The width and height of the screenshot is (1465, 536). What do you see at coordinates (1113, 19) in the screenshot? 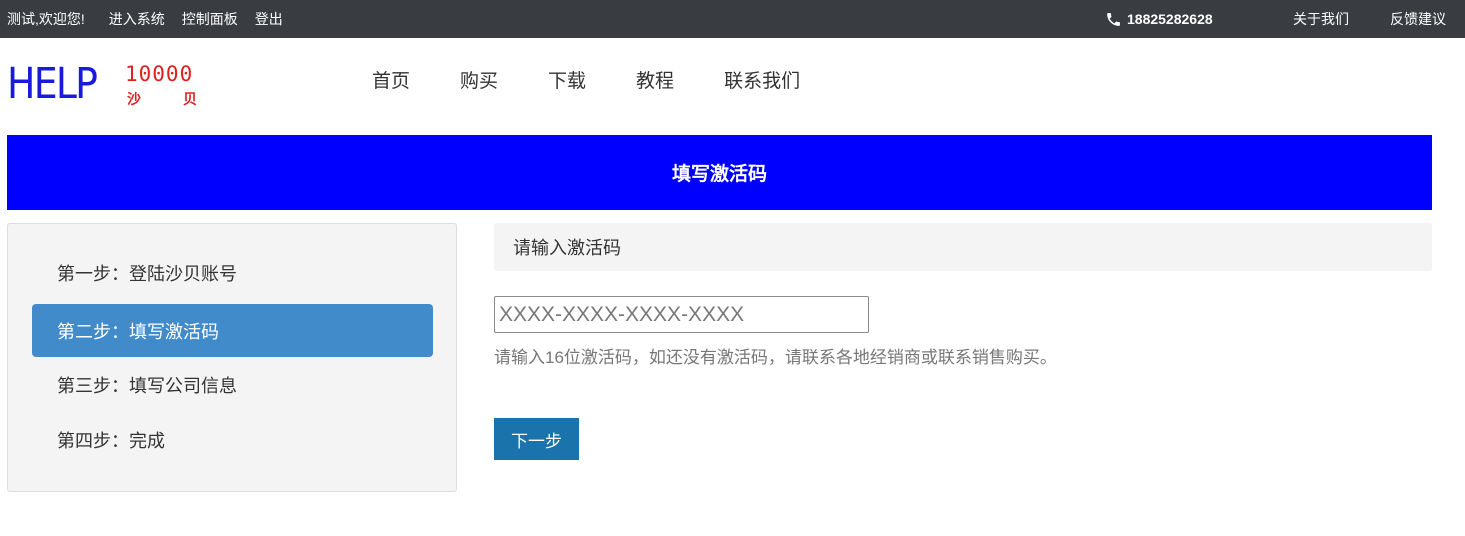
I see `phone-icon` at bounding box center [1113, 19].